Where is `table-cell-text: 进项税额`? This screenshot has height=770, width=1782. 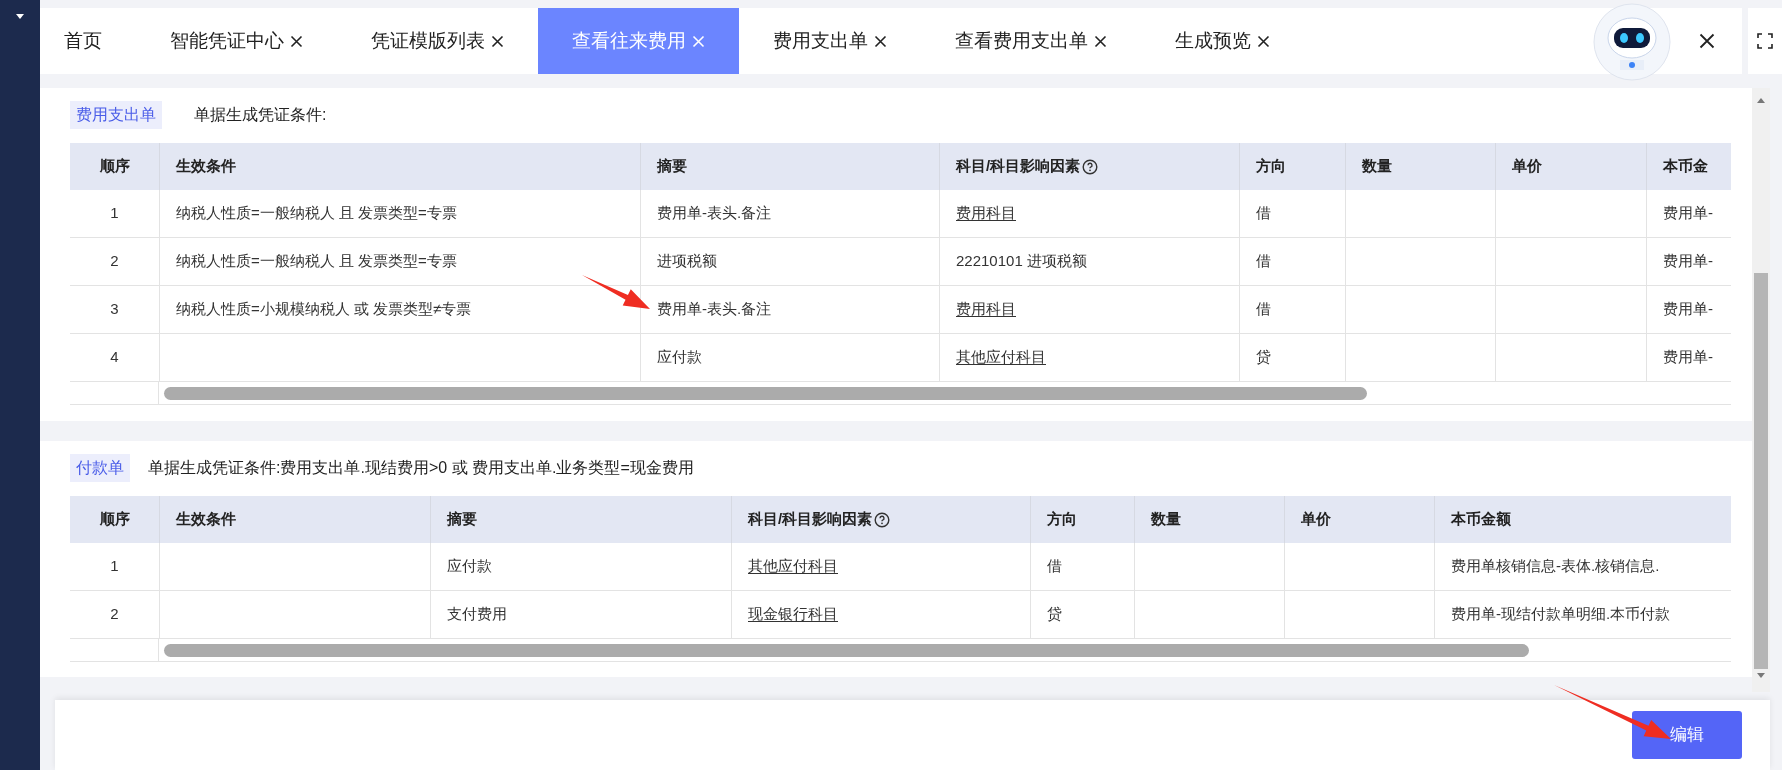 table-cell-text: 进项税额 is located at coordinates (687, 261).